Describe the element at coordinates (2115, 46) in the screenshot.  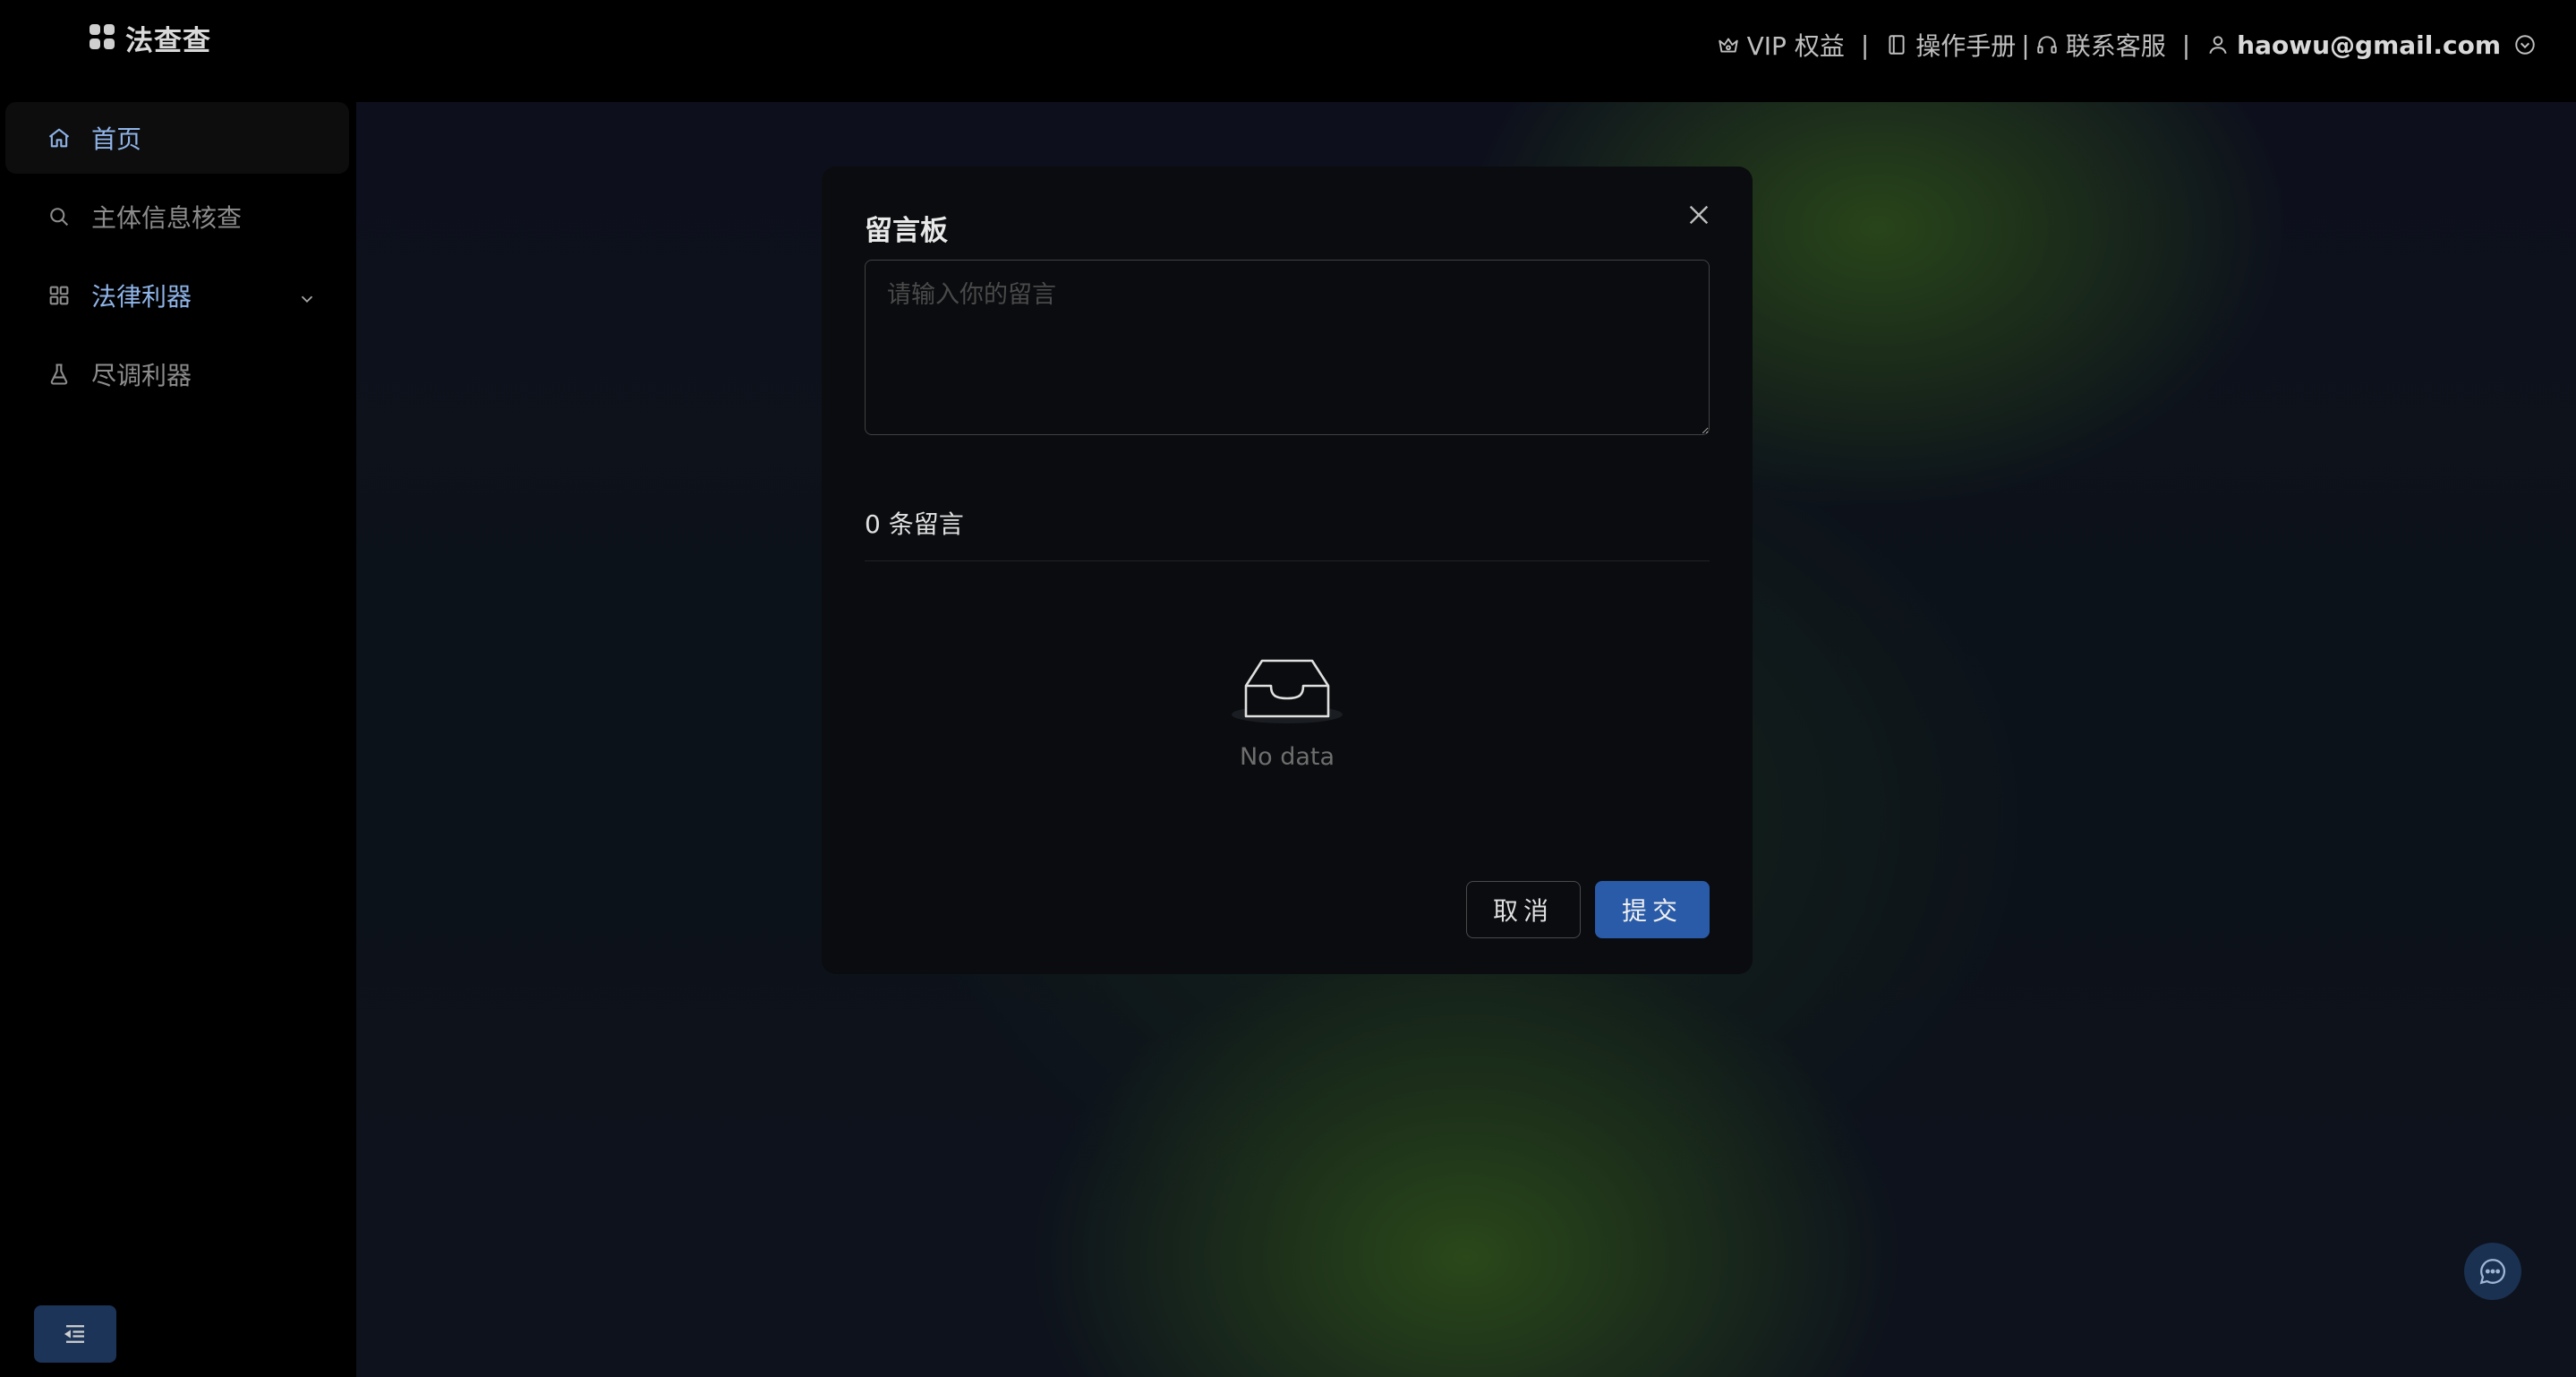
I see `support-label: 联系客服` at that location.